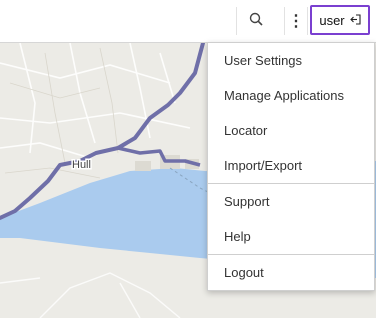 This screenshot has width=376, height=318. Describe the element at coordinates (291, 272) in the screenshot. I see `menu-item-logout: Logout` at that location.